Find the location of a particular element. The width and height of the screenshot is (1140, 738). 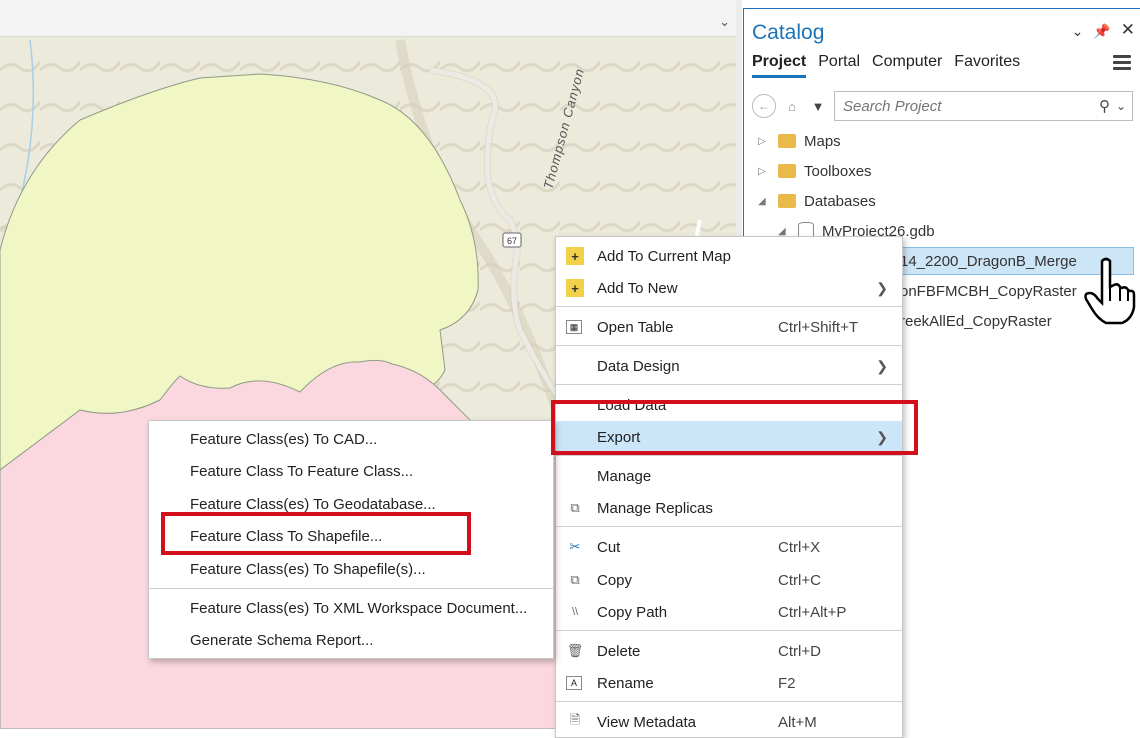

search-input is located at coordinates (967, 106).